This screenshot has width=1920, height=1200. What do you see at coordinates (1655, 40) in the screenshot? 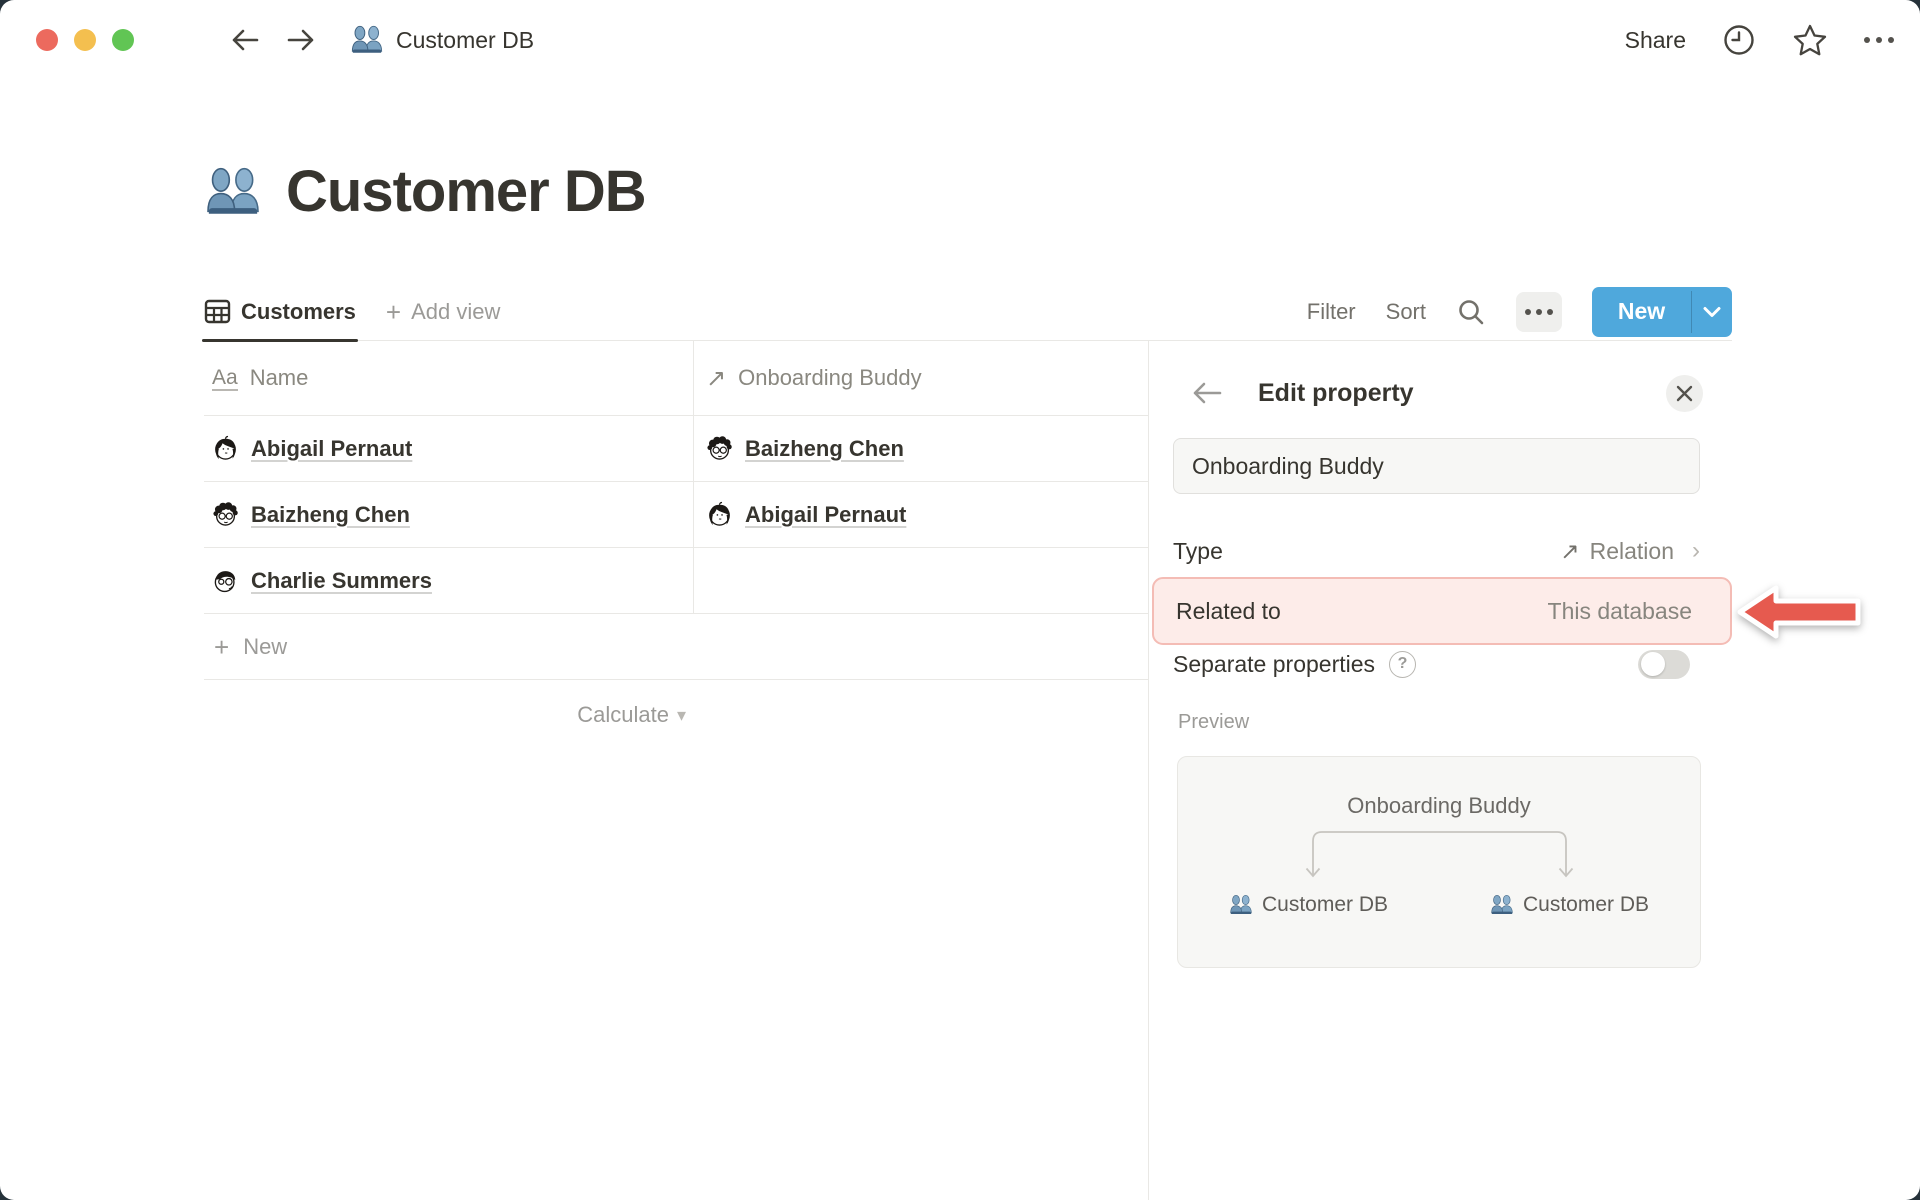
I see `share-button: Share` at bounding box center [1655, 40].